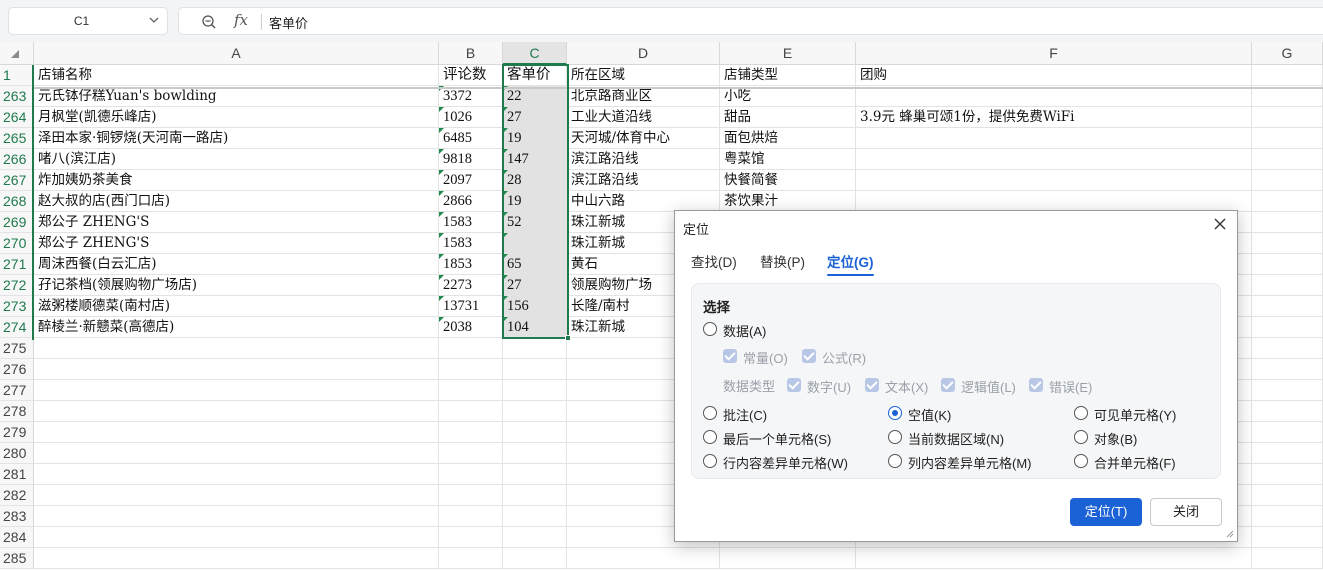  Describe the element at coordinates (236, 243) in the screenshot. I see `cell-a: 郑公子 ZHENG'S` at that location.